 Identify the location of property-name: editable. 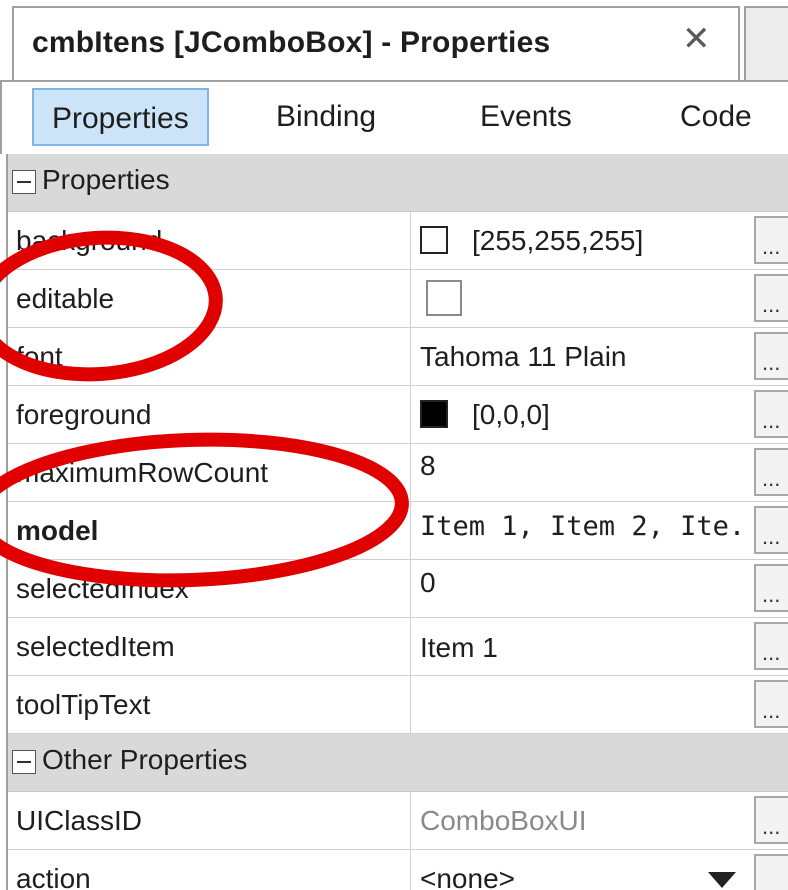
(65, 298).